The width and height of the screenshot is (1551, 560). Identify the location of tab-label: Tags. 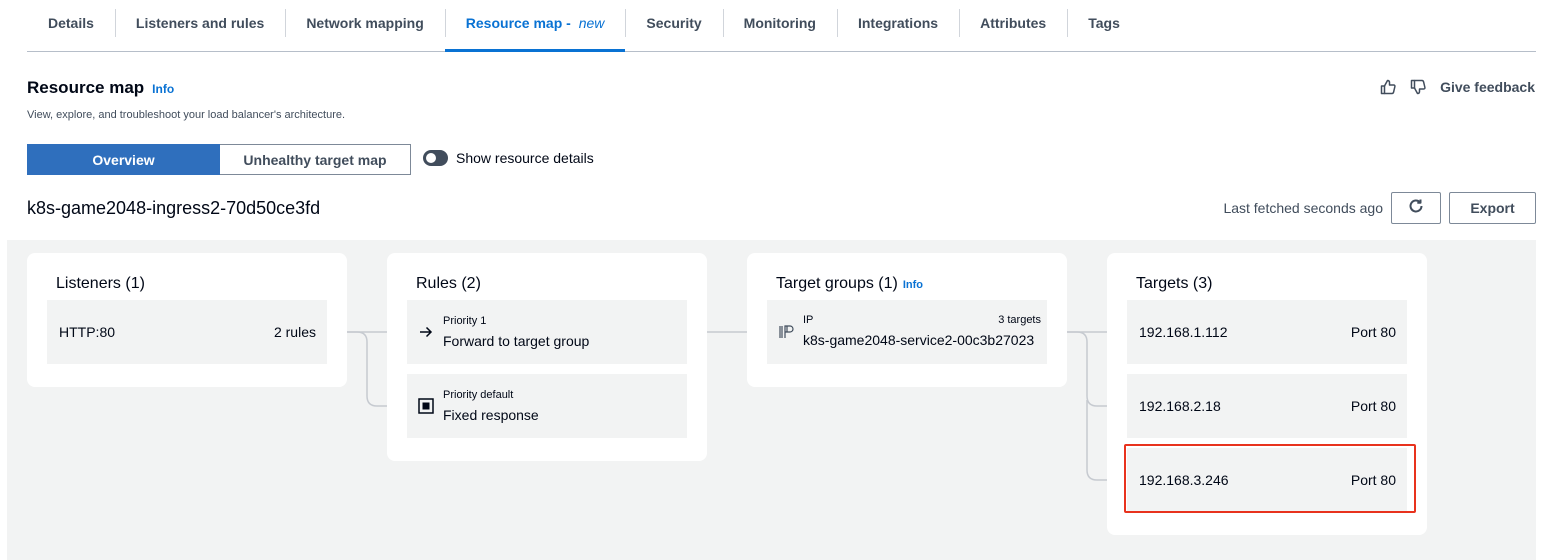
(1104, 23).